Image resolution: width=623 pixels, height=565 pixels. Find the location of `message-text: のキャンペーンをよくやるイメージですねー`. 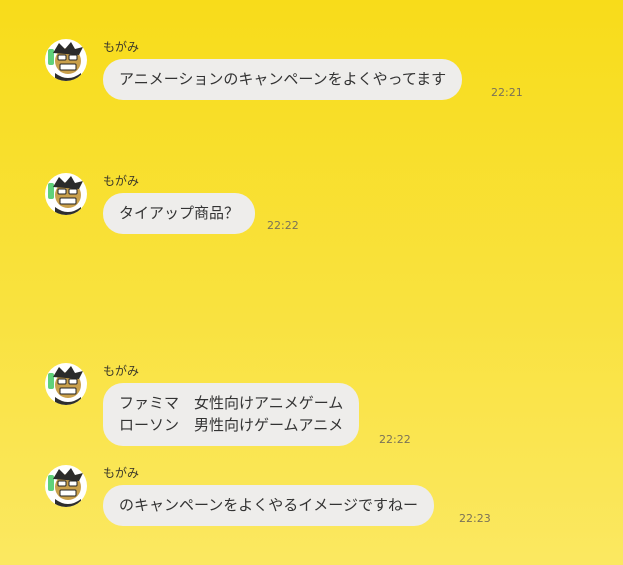

message-text: のキャンペーンをよくやるイメージですねー is located at coordinates (268, 505).